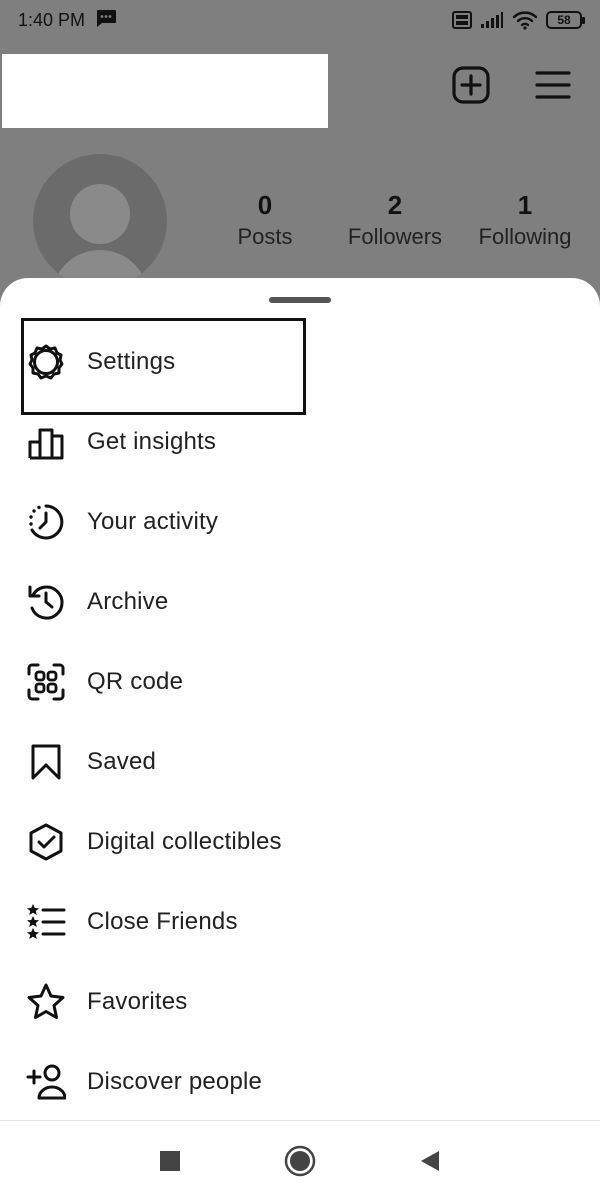 The image size is (600, 1200). Describe the element at coordinates (128, 601) in the screenshot. I see `menu-item-label: Archive` at that location.